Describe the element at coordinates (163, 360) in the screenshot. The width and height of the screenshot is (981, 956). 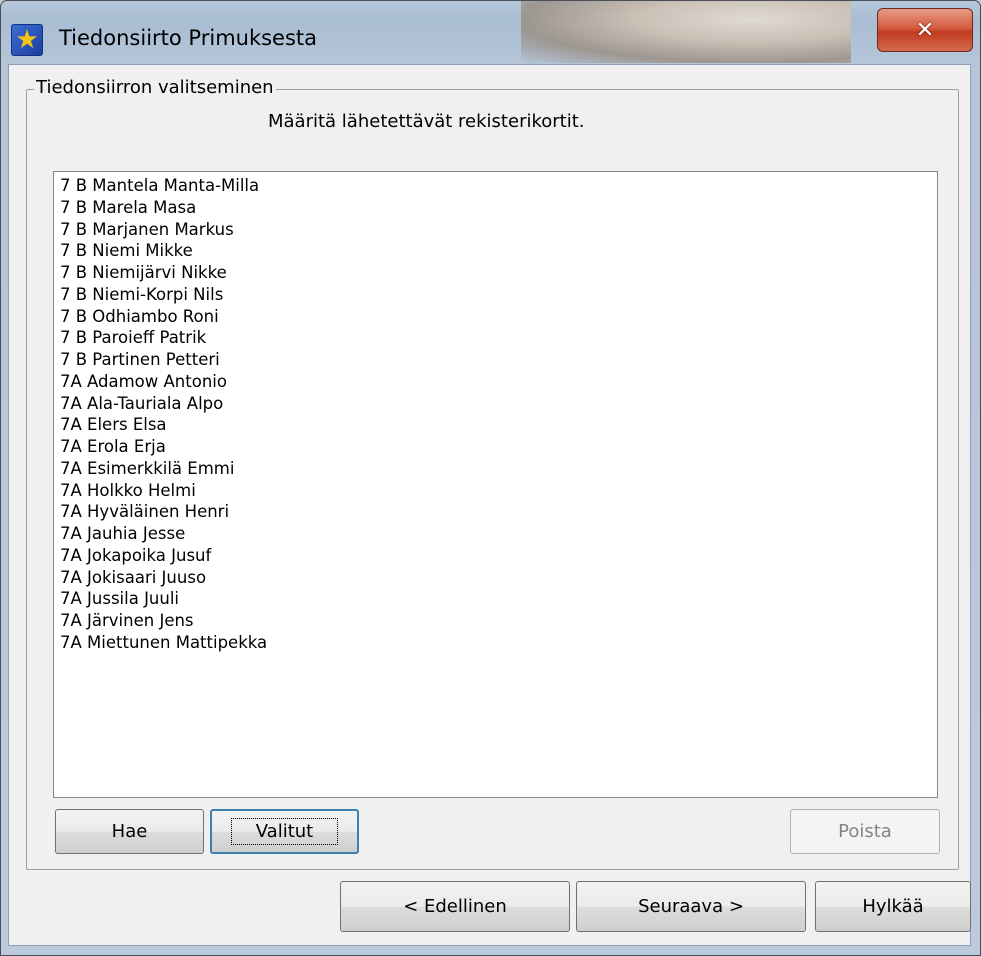
I see `list-item: 7 B Partinen Petteri` at that location.